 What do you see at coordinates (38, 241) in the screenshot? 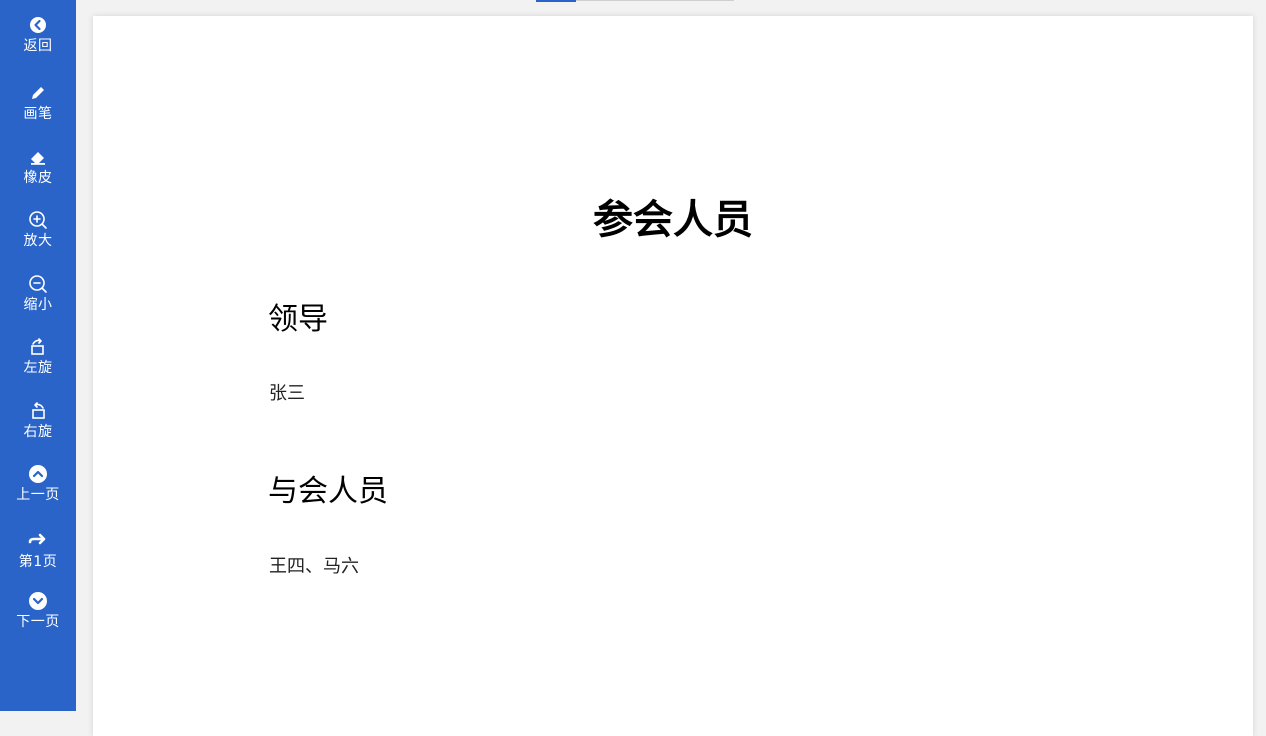
I see `zoom-in-label: 放大` at bounding box center [38, 241].